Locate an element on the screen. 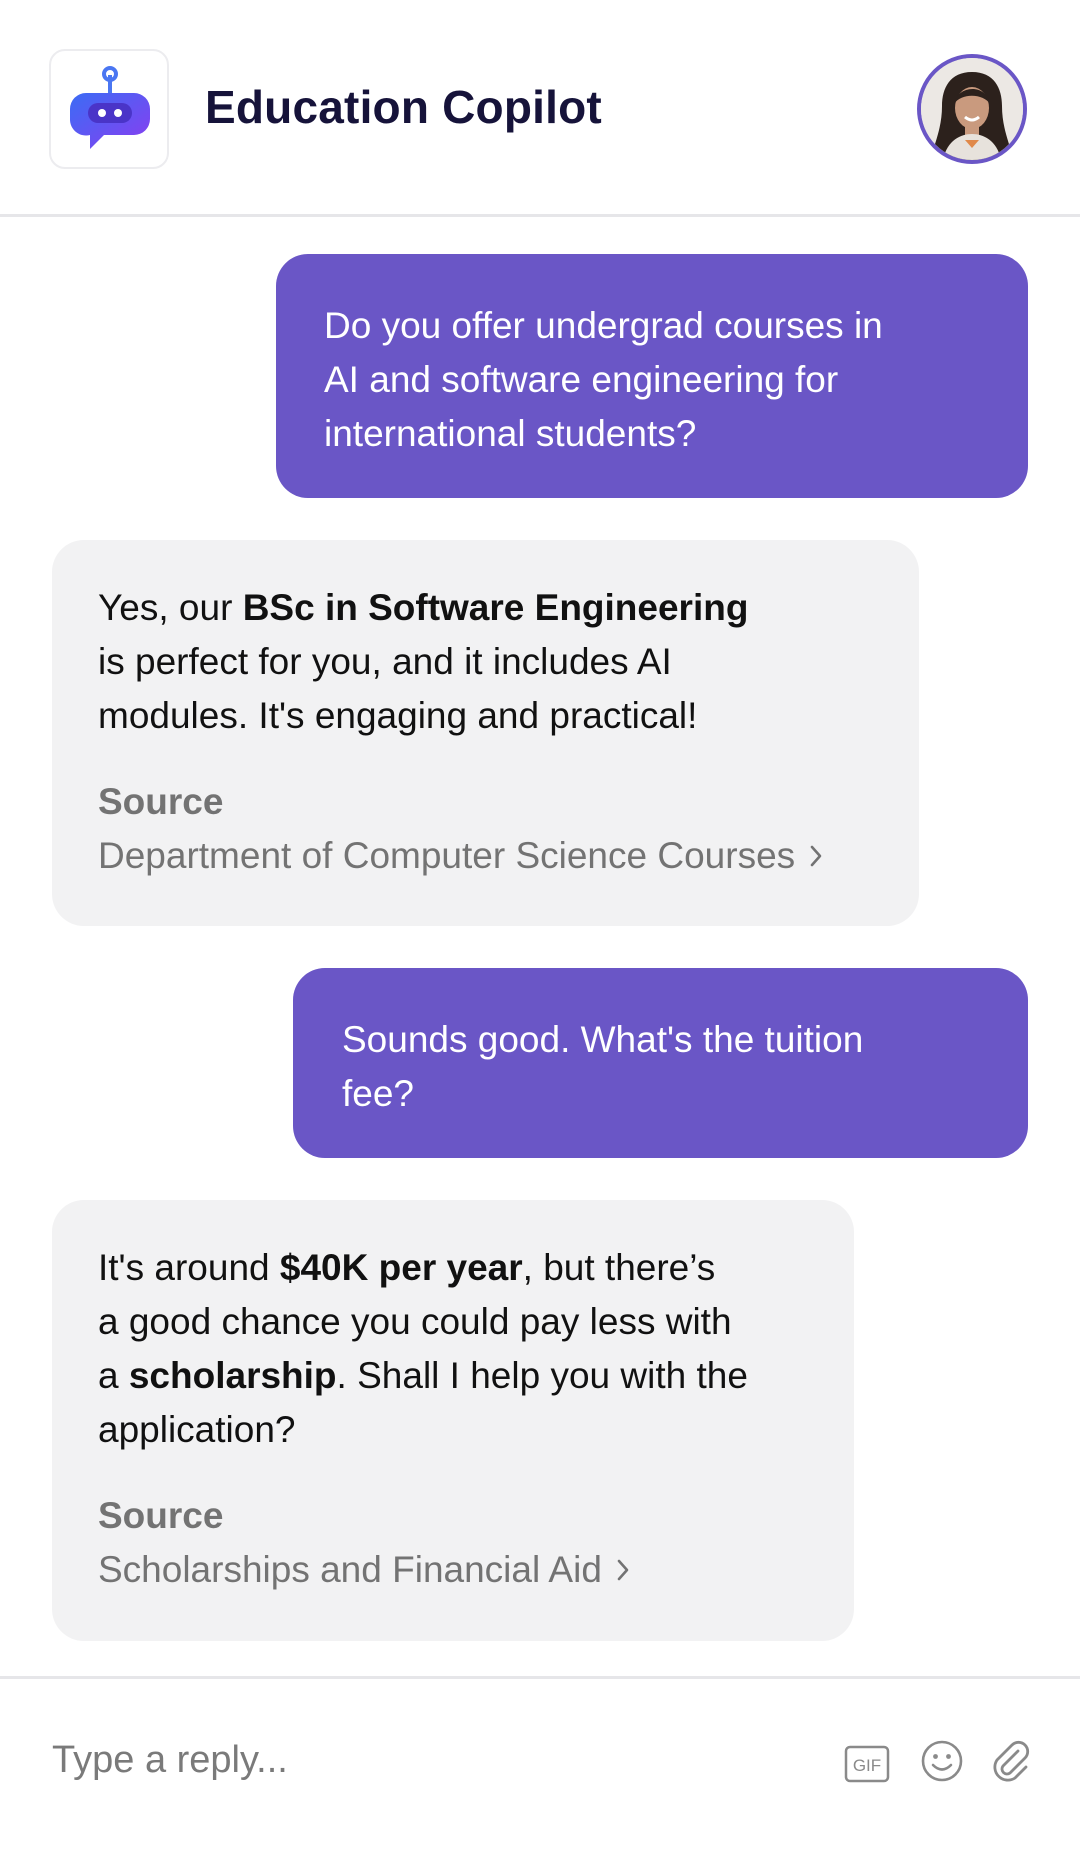 This screenshot has height=1849, width=1080. paperclip-icon is located at coordinates (1011, 1761).